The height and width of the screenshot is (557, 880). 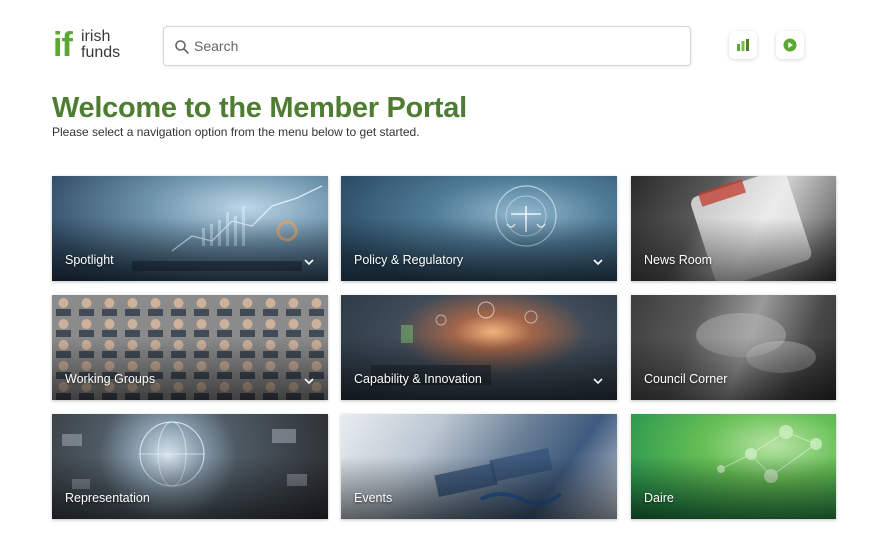 I want to click on logo-line-2: funds, so click(x=101, y=52).